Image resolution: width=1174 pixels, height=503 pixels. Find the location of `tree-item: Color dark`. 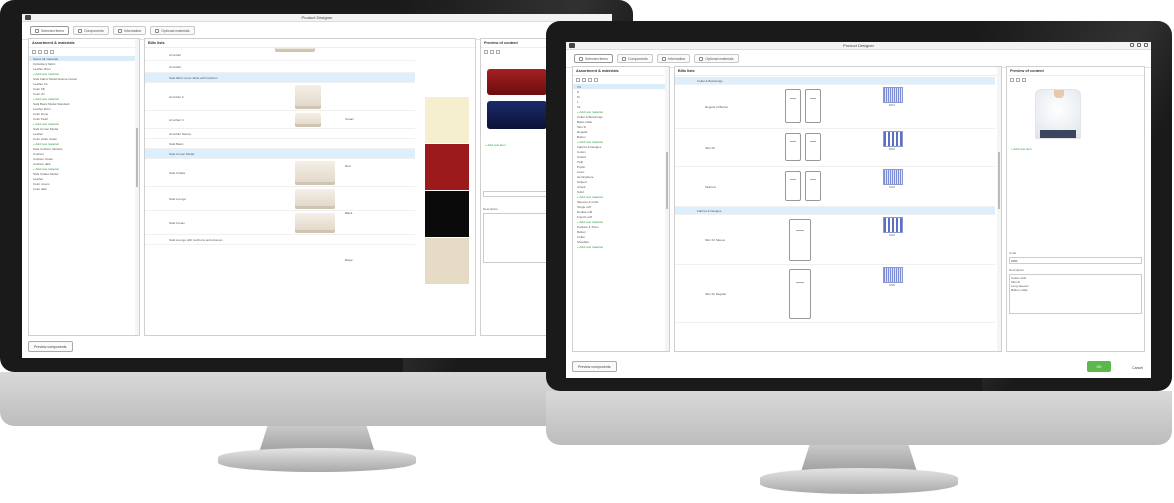

tree-item: Color dark is located at coordinates (84, 188).